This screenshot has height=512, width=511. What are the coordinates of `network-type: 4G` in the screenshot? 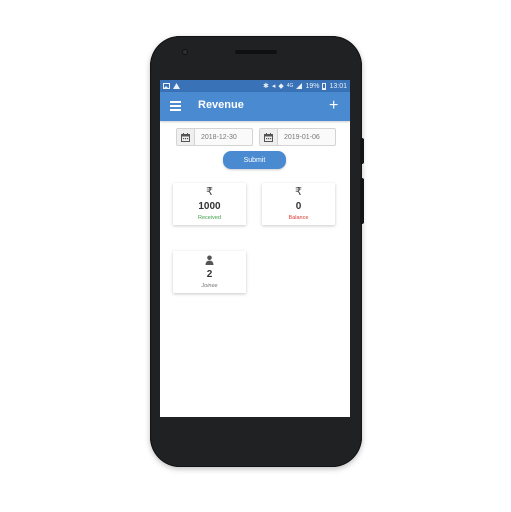 It's located at (290, 86).